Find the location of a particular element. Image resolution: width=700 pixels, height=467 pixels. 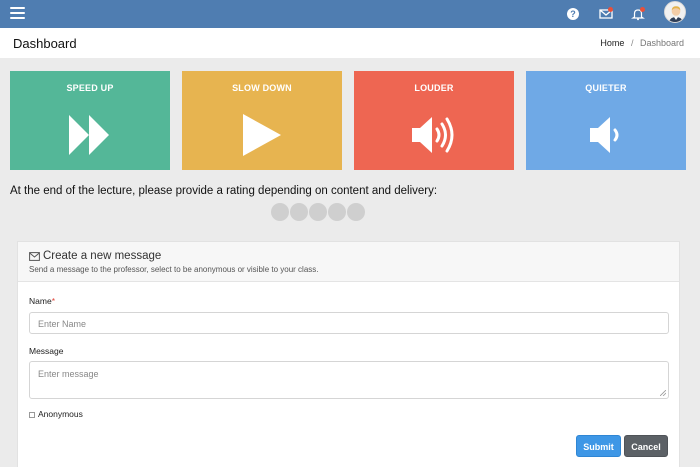

slow-down-label: SLOW DOWN is located at coordinates (262, 88).